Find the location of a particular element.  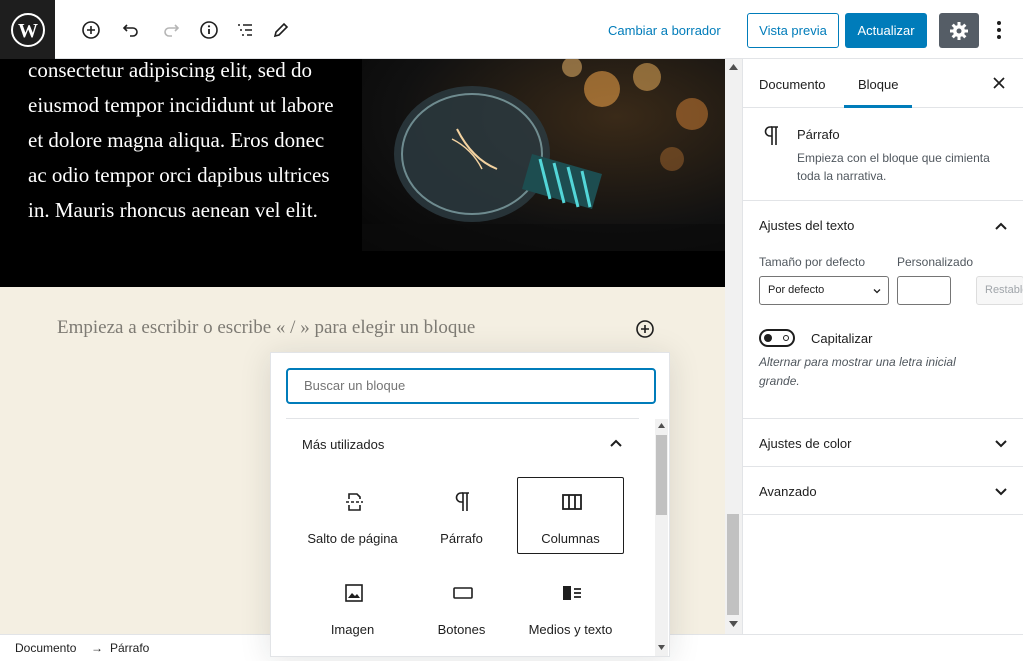

block-card-title: Párrafo is located at coordinates (818, 134).